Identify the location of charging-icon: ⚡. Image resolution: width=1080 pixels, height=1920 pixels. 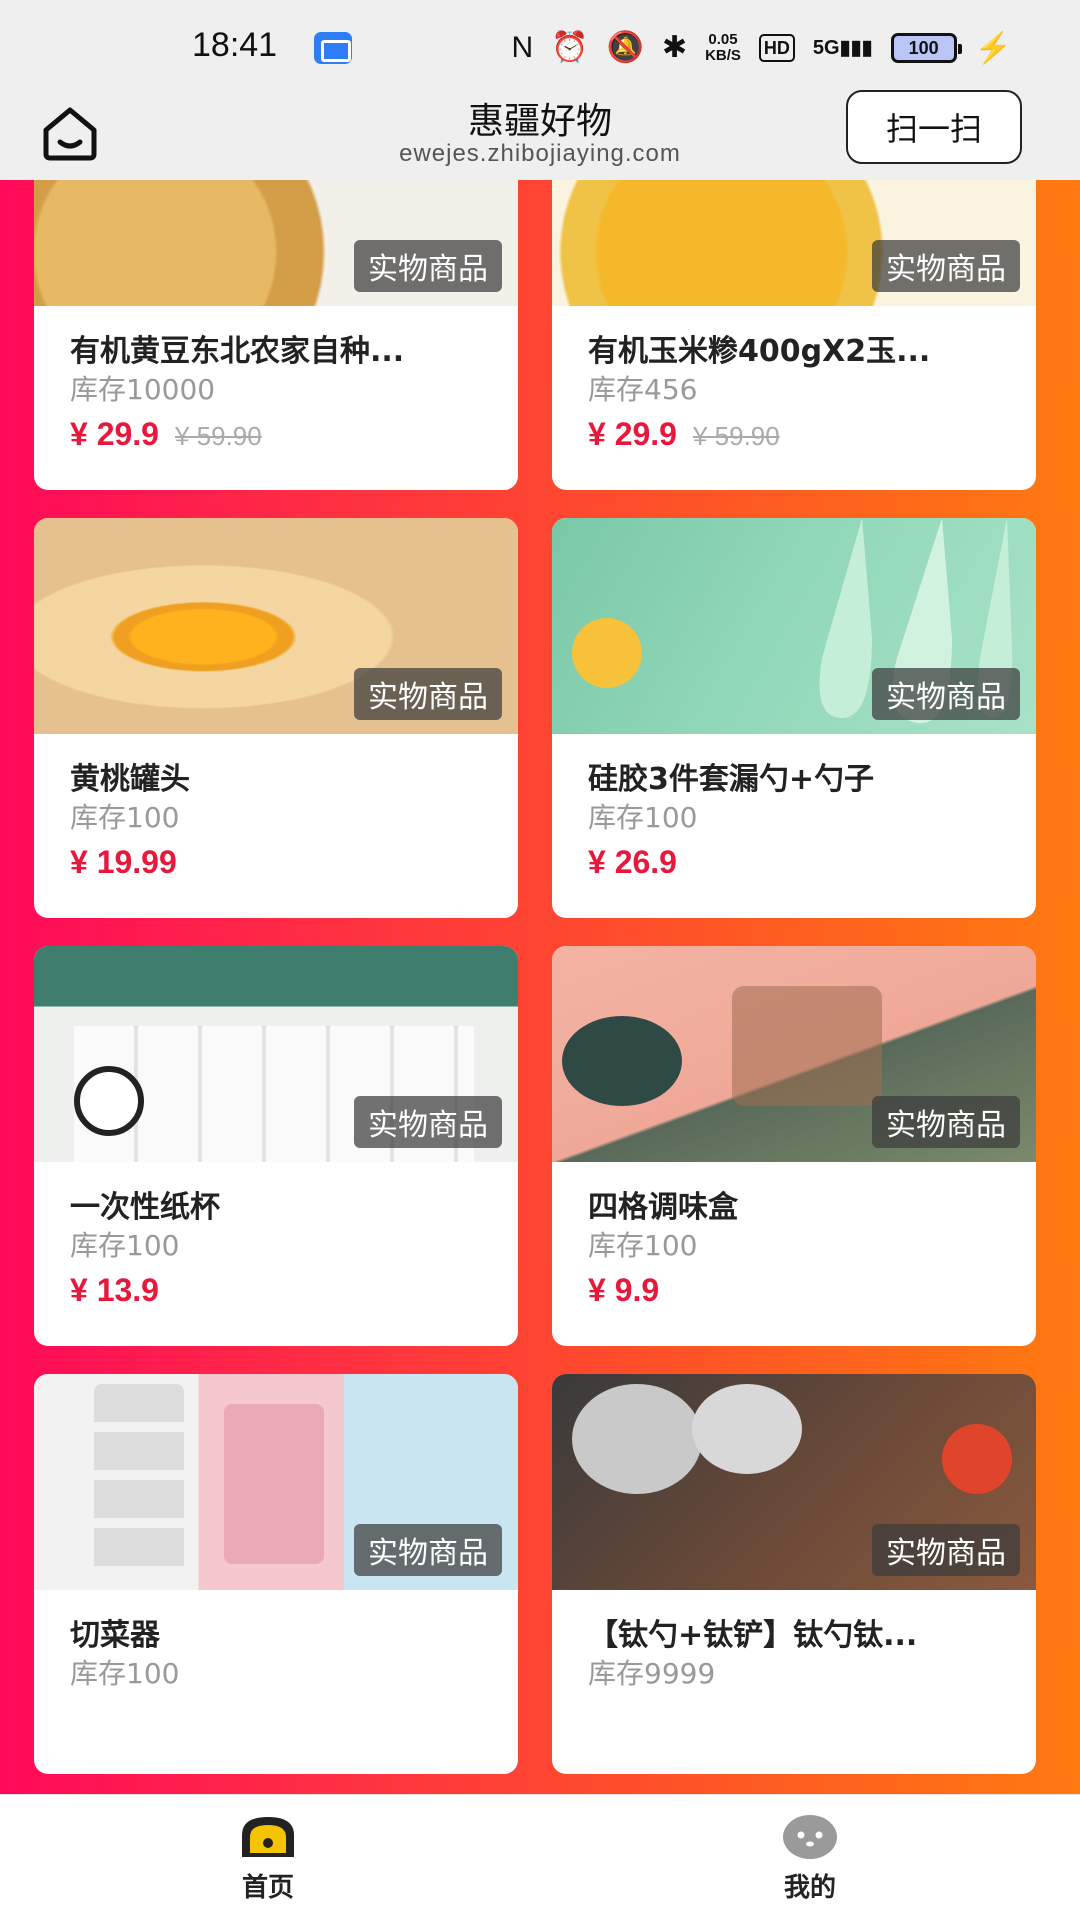
(993, 48).